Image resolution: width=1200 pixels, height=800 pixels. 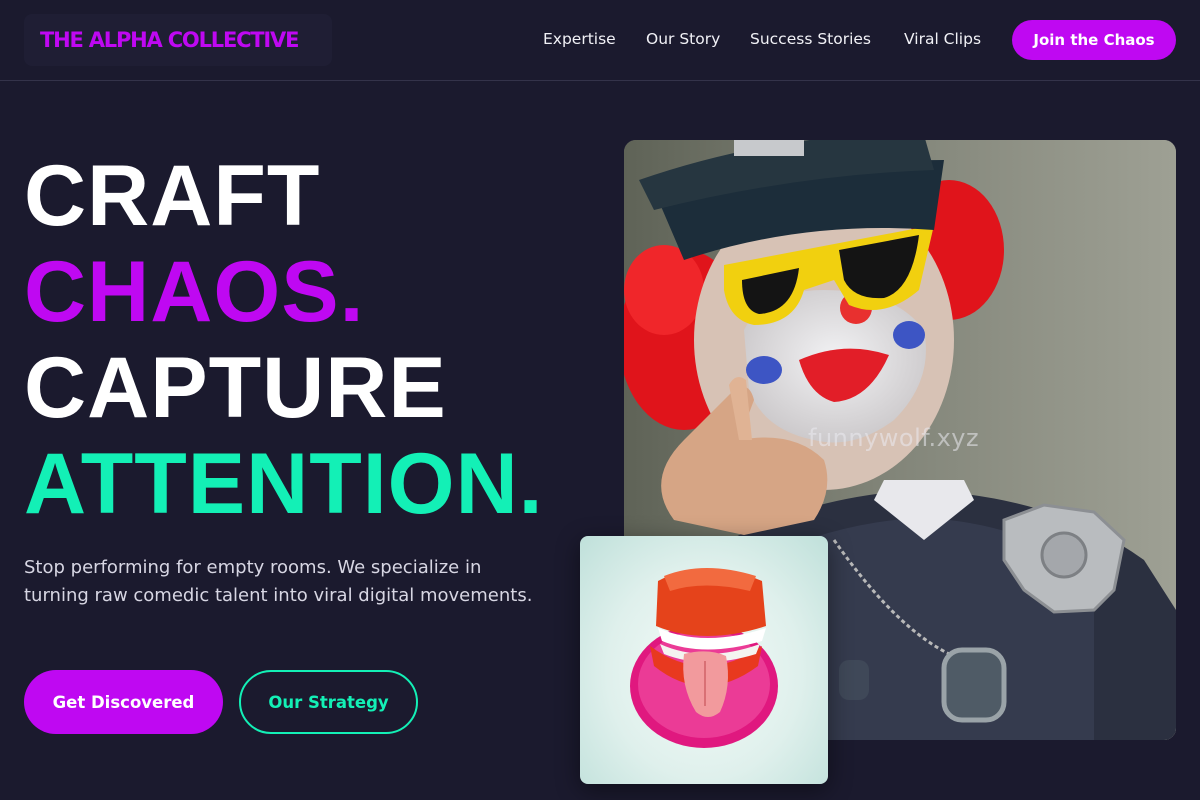 What do you see at coordinates (683, 39) in the screenshot?
I see `nav-link-our-story: Our Story` at bounding box center [683, 39].